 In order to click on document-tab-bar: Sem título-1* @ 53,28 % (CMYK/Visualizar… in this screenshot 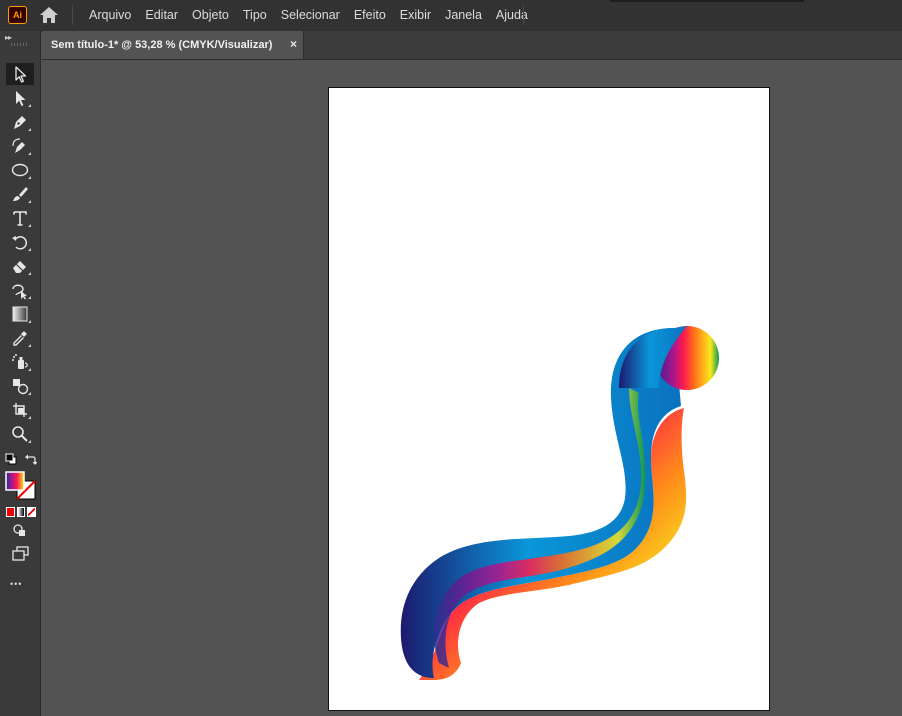, I will do `click(472, 45)`.